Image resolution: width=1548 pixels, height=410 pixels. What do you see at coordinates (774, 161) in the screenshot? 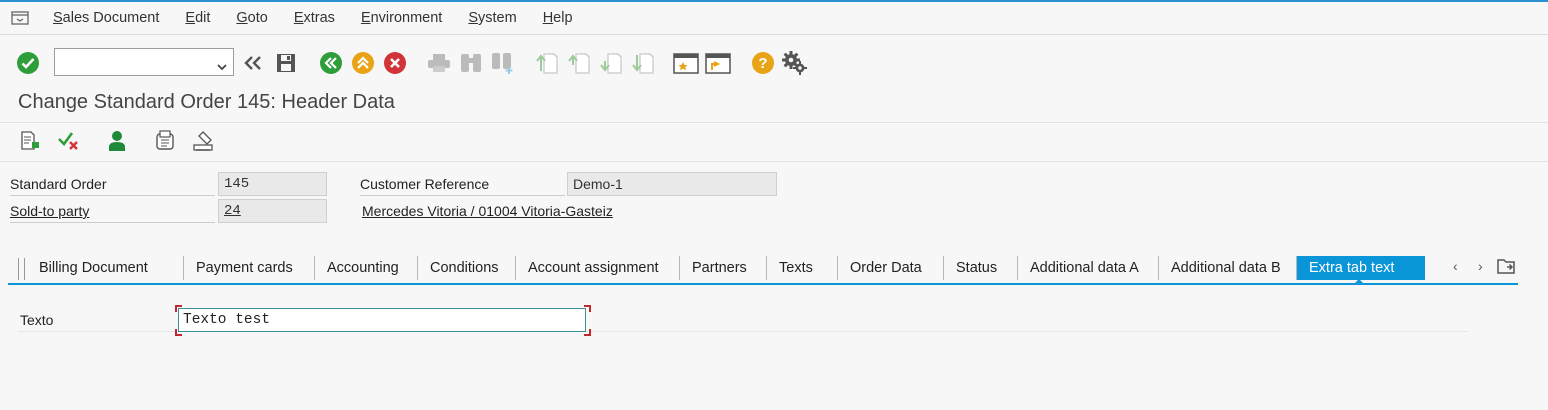
I see `toolbar-separator` at bounding box center [774, 161].